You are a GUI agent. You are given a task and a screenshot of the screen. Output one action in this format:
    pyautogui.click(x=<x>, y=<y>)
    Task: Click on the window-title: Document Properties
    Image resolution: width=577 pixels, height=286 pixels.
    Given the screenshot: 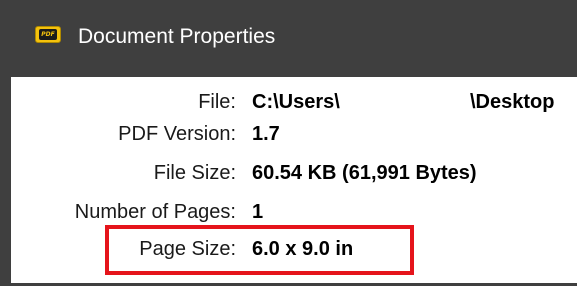 What is the action you would take?
    pyautogui.click(x=177, y=36)
    